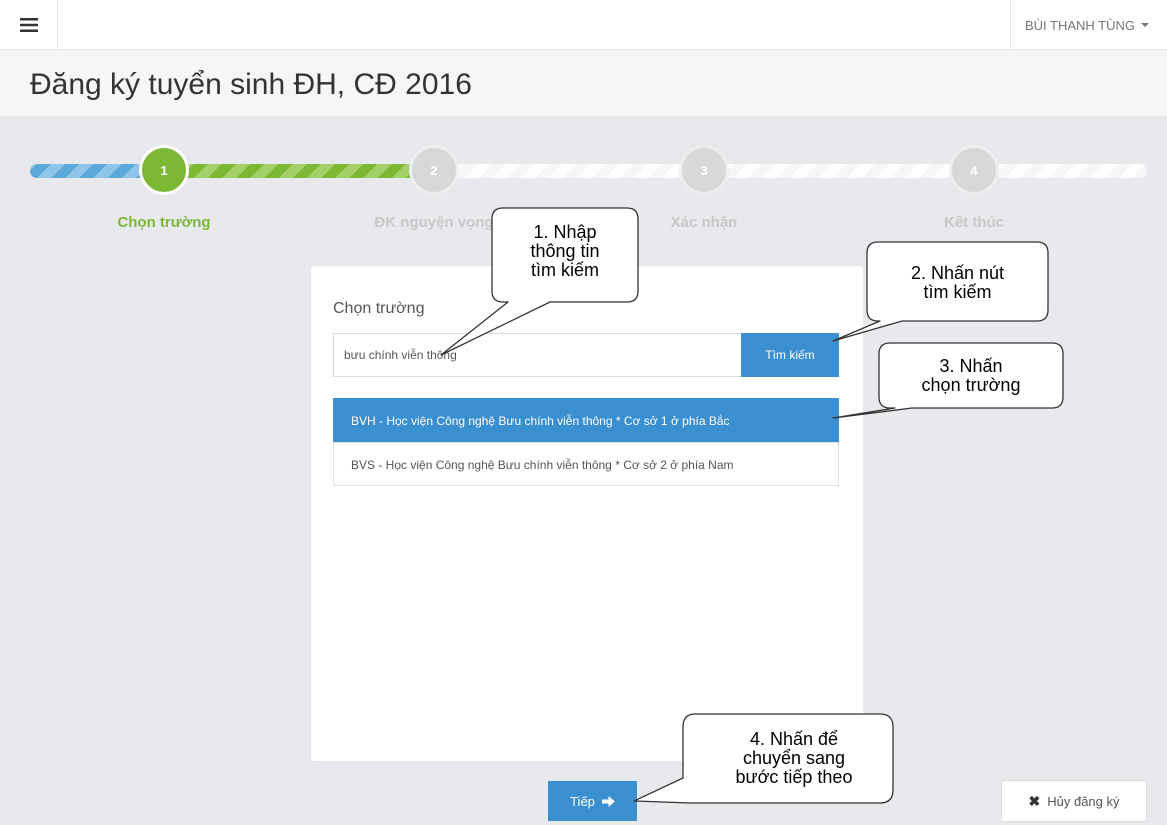  I want to click on step-number: 2, so click(434, 170).